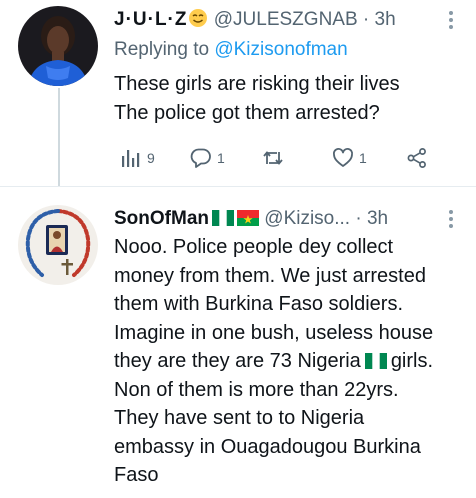 The width and height of the screenshot is (476, 498). I want to click on tweet-line: embassy in Ouagadougou Burkina, so click(267, 446).